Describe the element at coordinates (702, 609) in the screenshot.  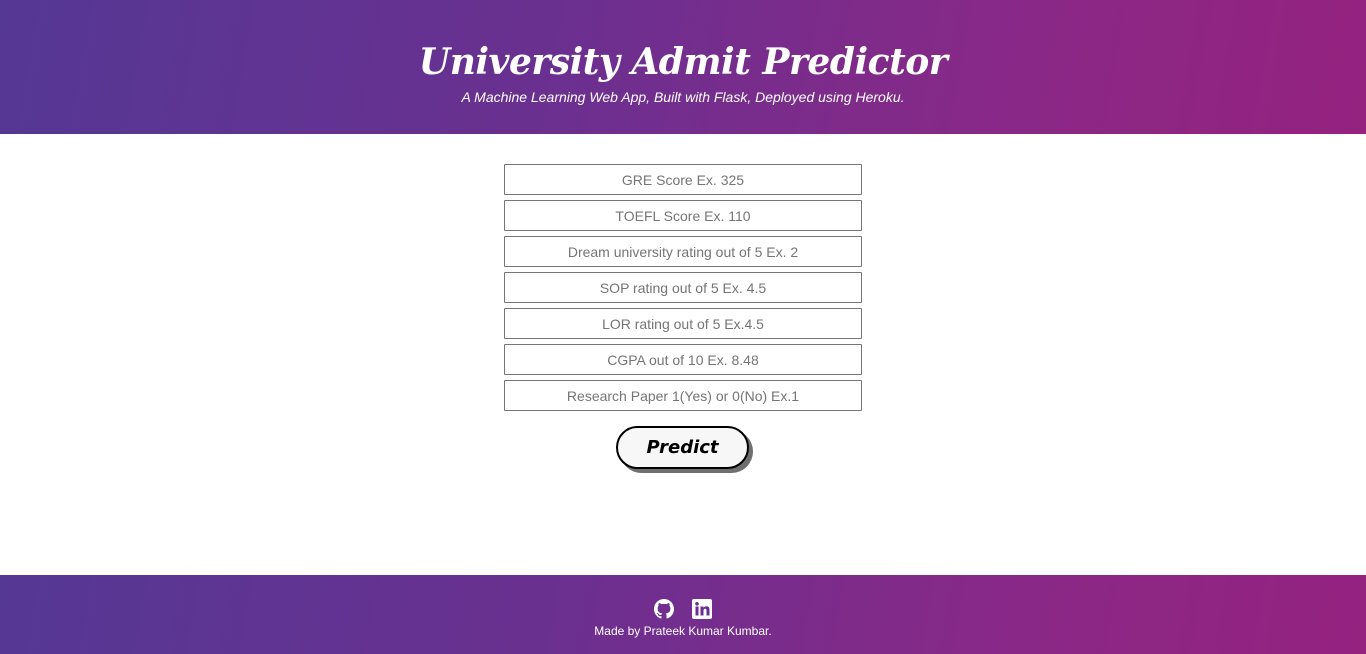
I see `linkedin-icon` at that location.